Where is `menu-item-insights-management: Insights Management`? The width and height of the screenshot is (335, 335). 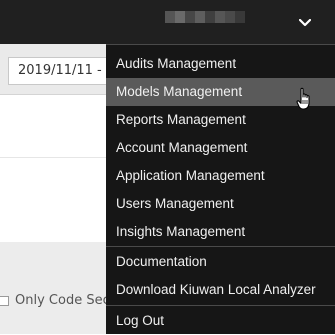
menu-item-insights-management: Insights Management is located at coordinates (220, 232).